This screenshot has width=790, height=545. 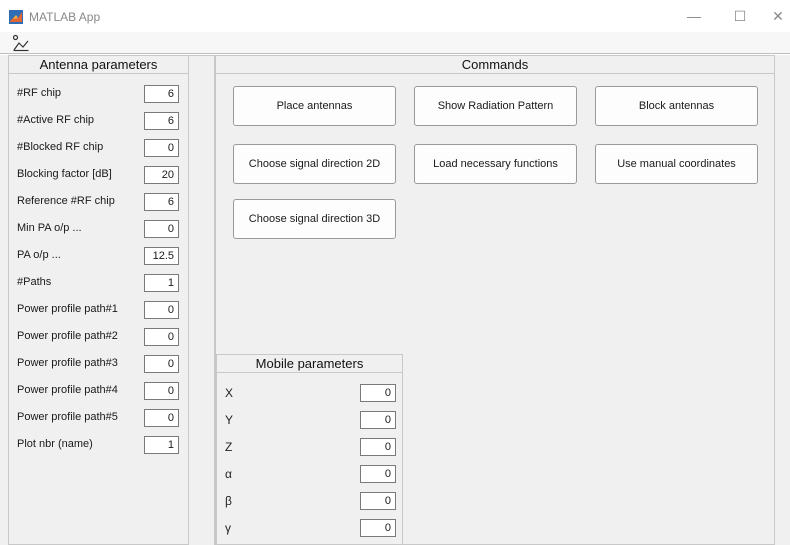 I want to click on choose-signal-direction-2d-button: Choose signal direction 2D, so click(x=314, y=164).